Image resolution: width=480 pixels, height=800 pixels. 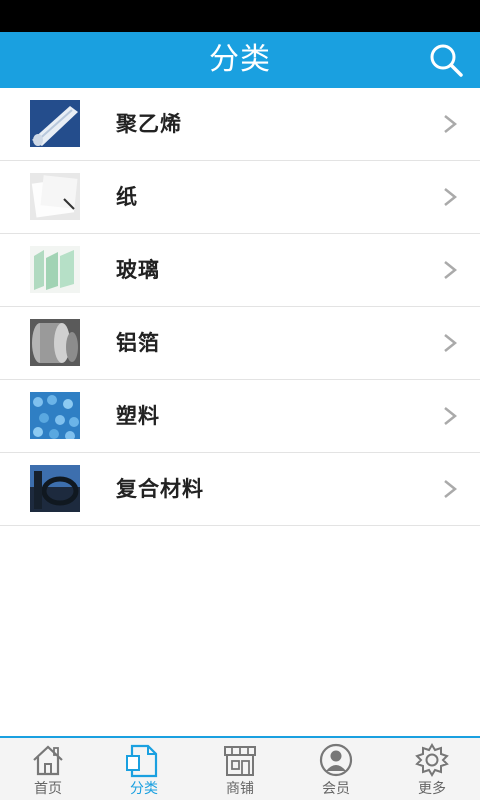 I want to click on plastic-thumbnail, so click(x=55, y=415).